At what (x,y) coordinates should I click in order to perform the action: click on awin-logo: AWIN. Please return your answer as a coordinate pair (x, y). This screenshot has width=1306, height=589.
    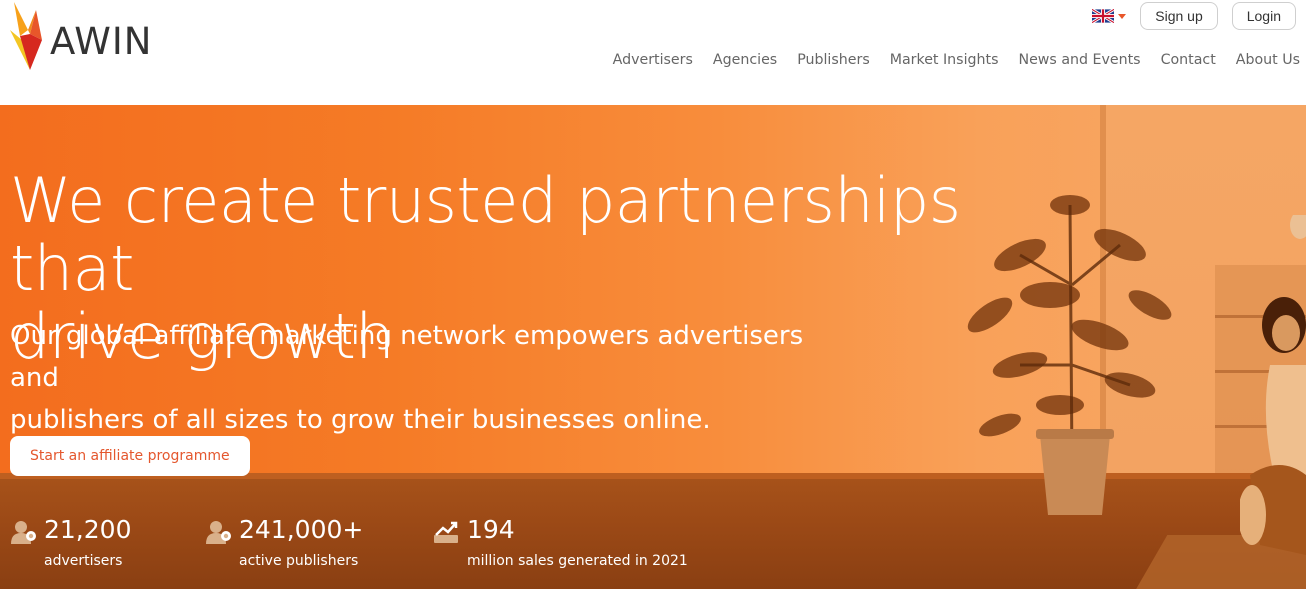
    Looking at the image, I should click on (80, 36).